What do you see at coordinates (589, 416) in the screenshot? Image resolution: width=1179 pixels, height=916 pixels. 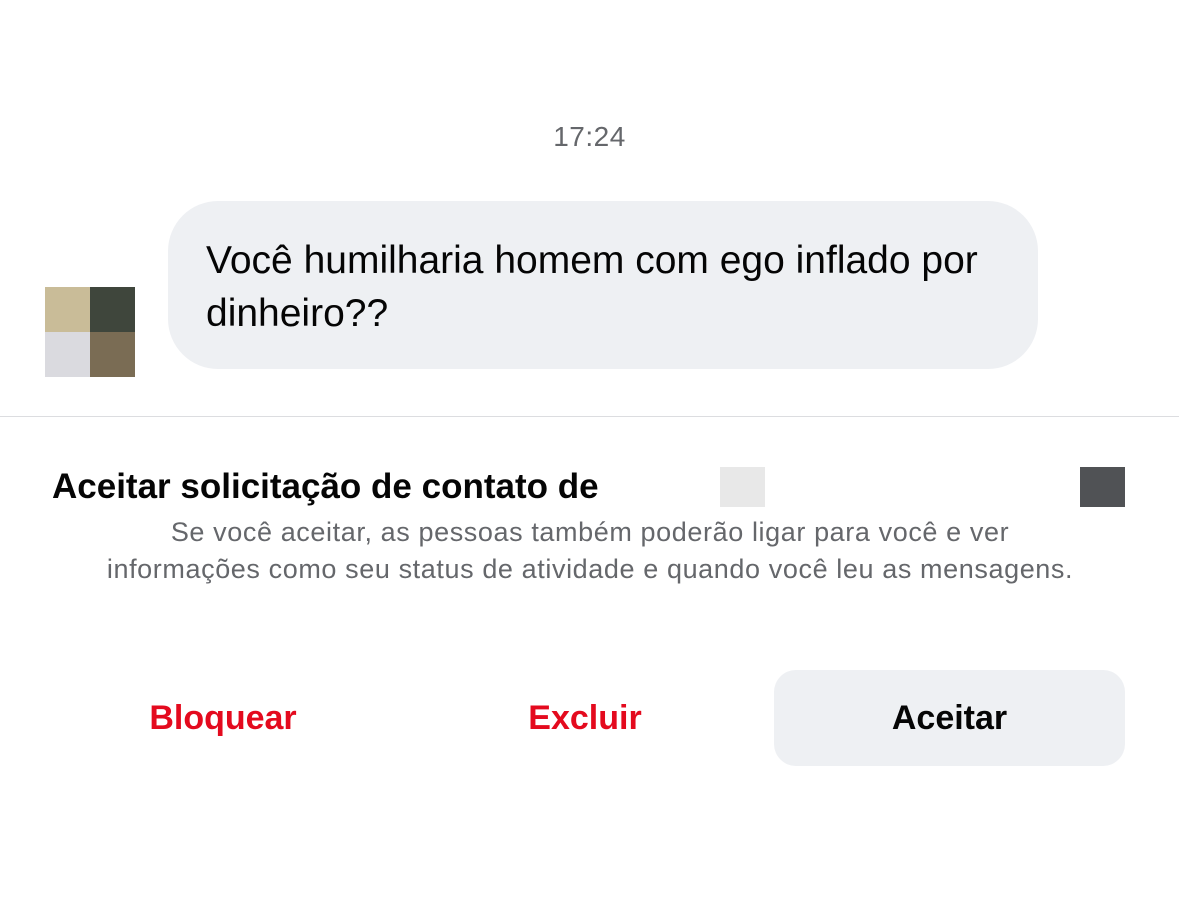 I see `divider` at bounding box center [589, 416].